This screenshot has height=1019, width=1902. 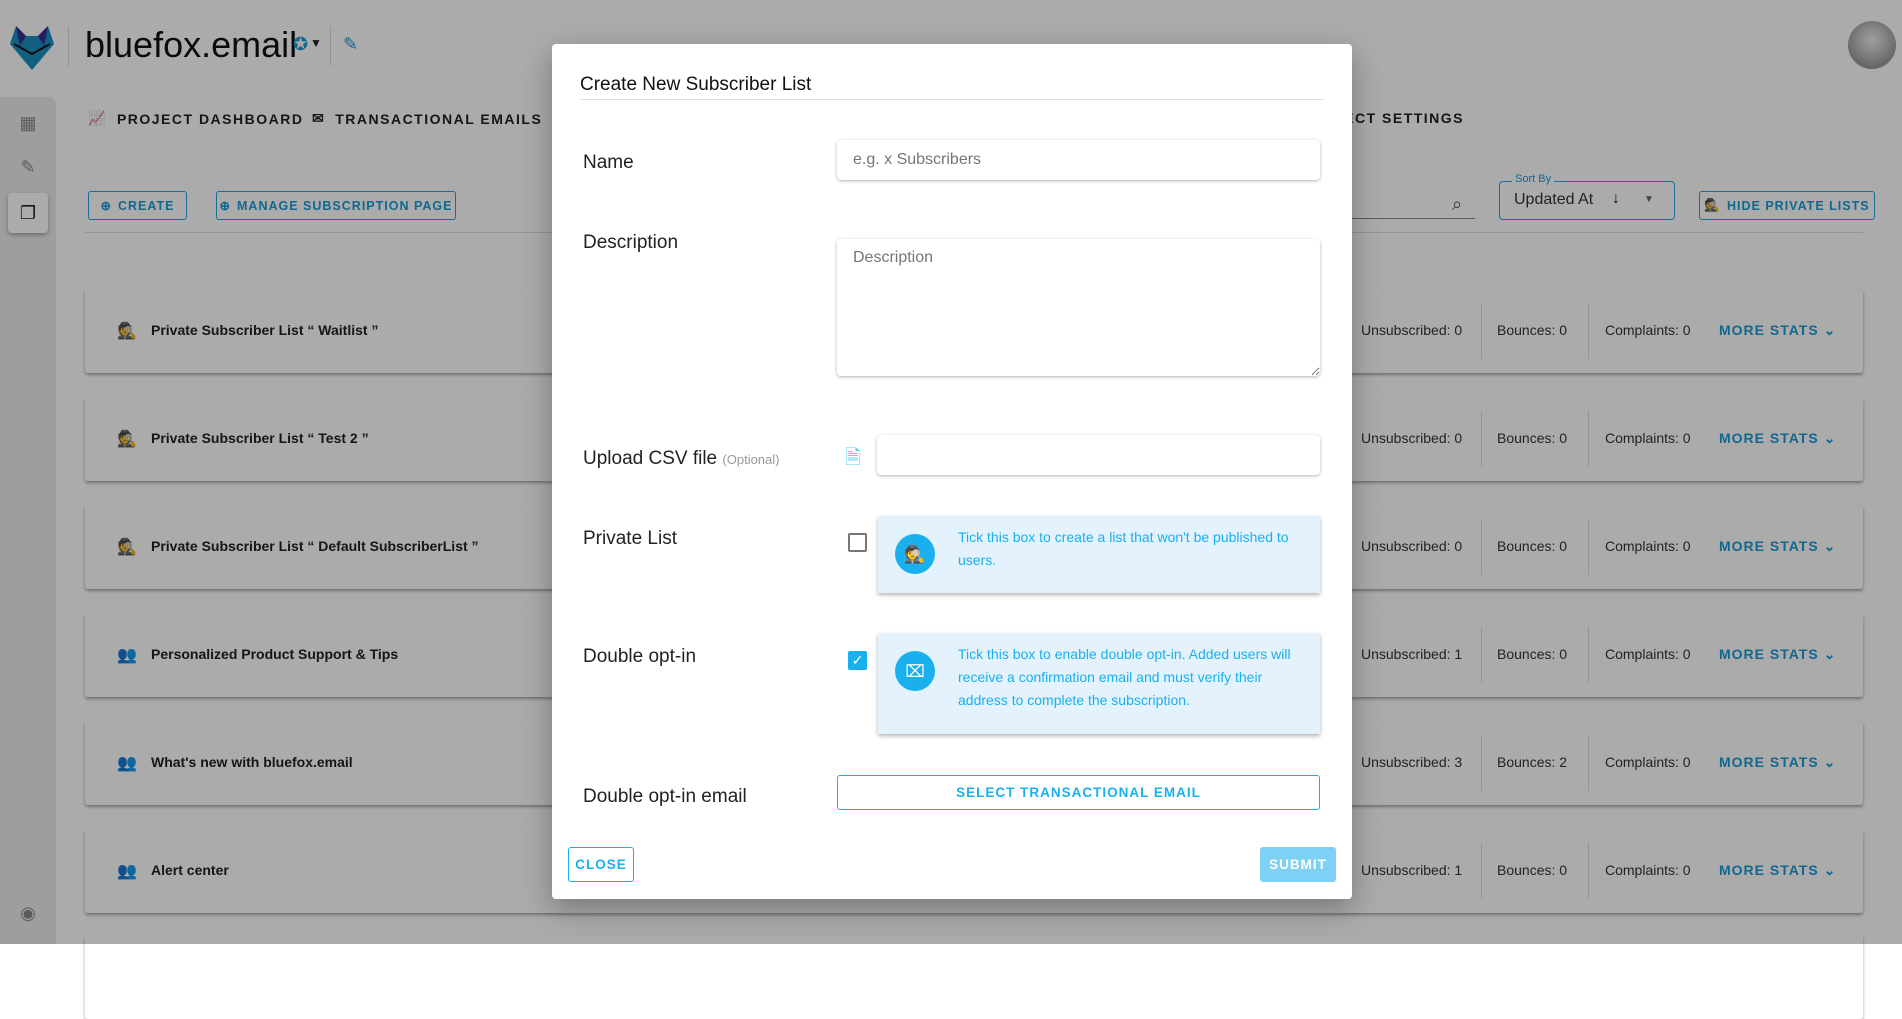 I want to click on dialog-title: Create New Subscriber List, so click(x=696, y=84).